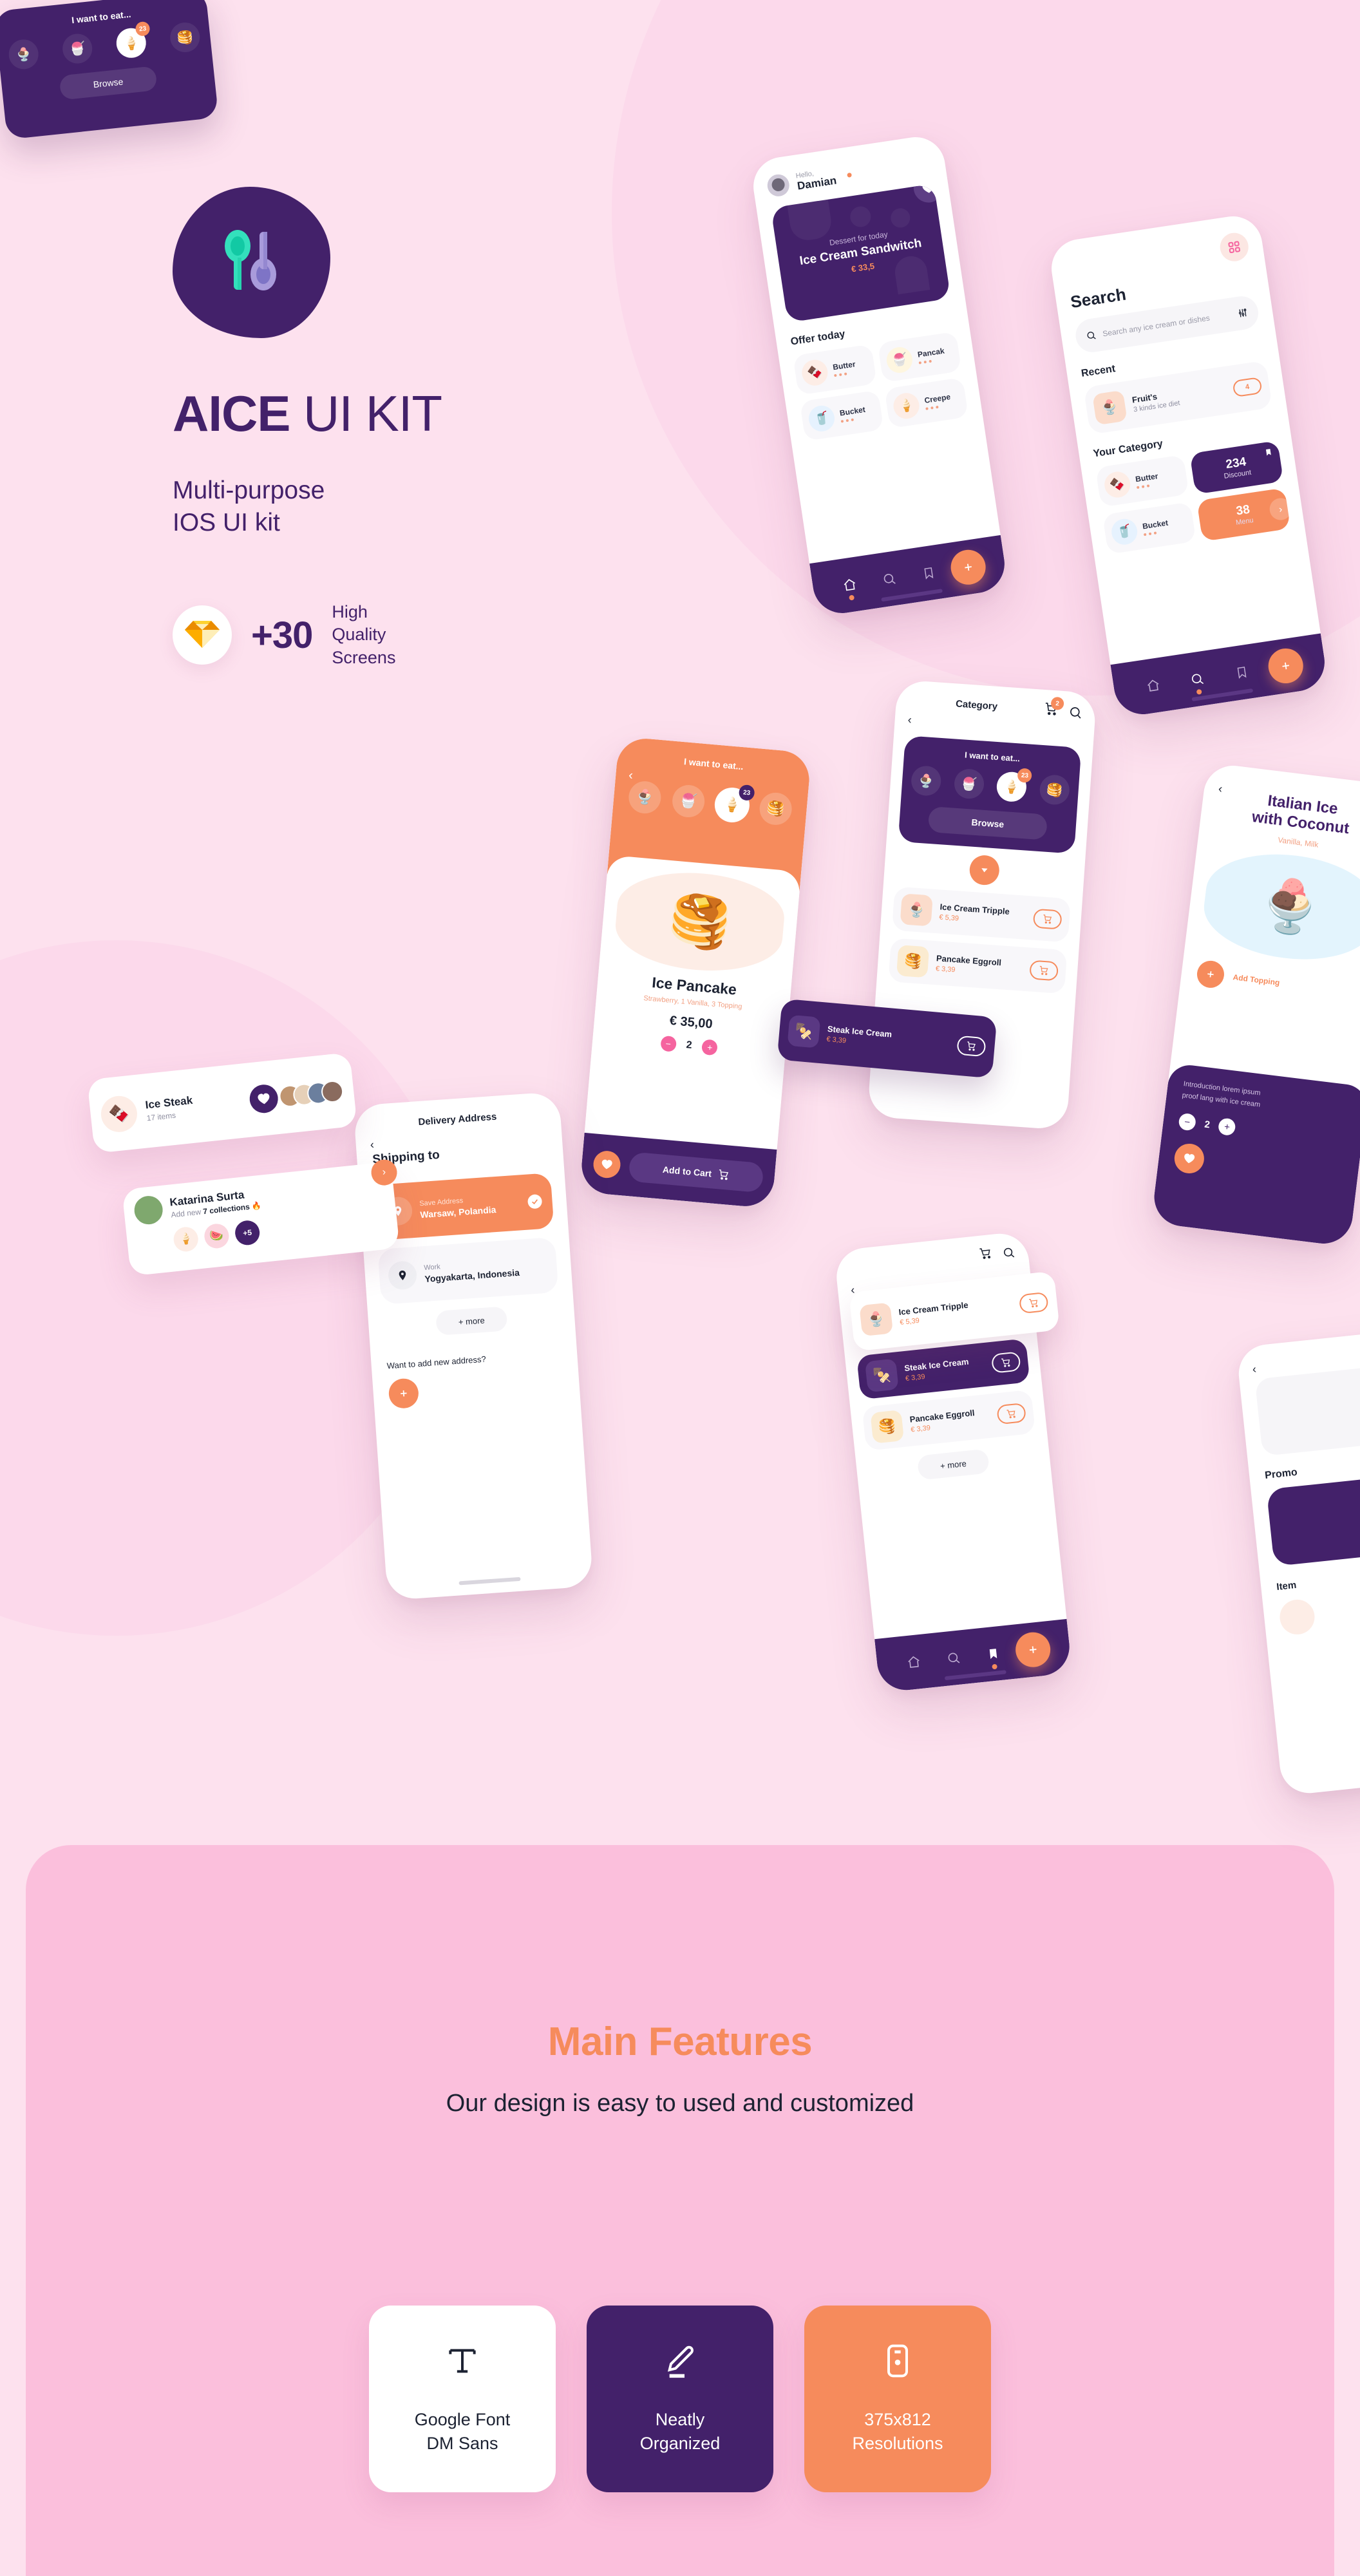 Image resolution: width=1360 pixels, height=2576 pixels. Describe the element at coordinates (1280, 510) in the screenshot. I see `chevron-right-icon: ›` at that location.